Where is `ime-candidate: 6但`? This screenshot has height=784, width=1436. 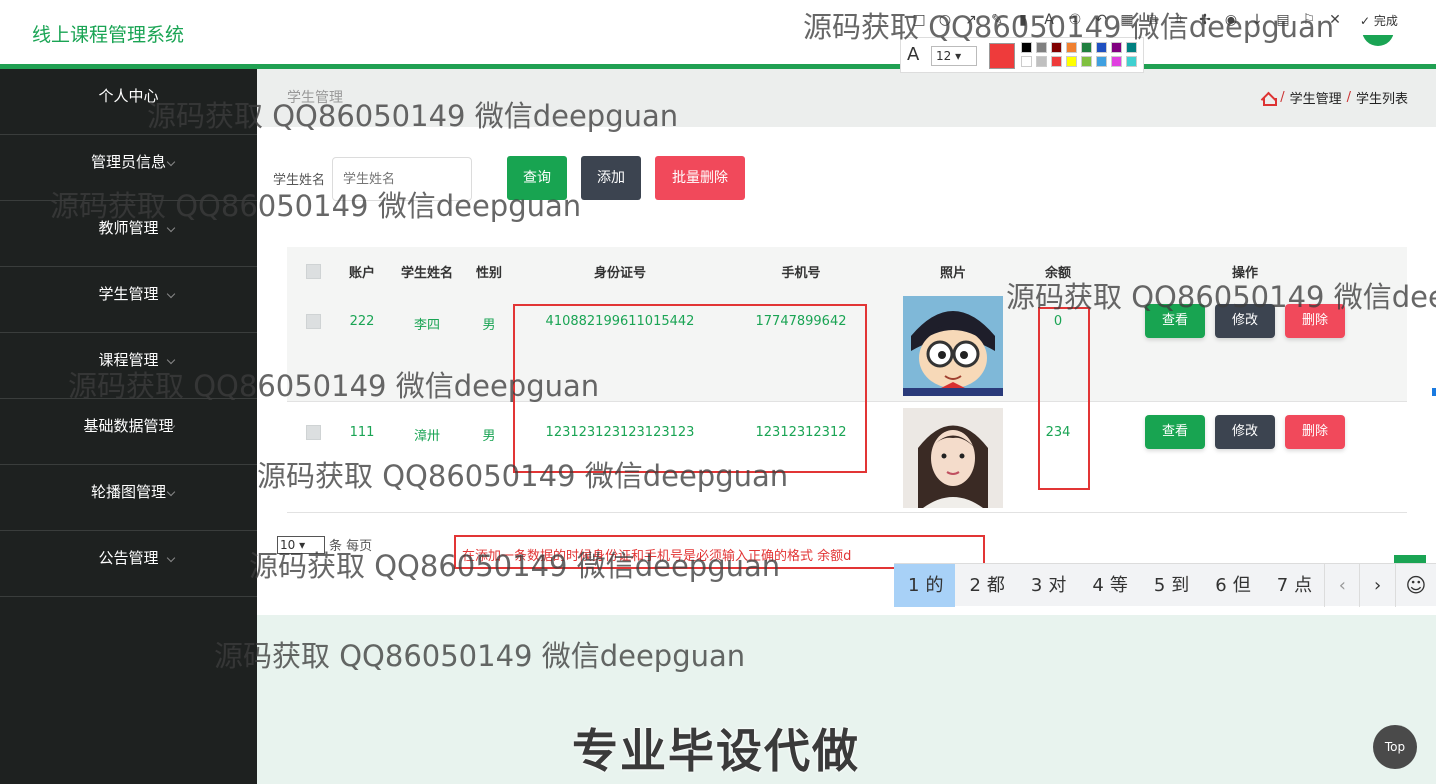 ime-candidate: 6但 is located at coordinates (1231, 585).